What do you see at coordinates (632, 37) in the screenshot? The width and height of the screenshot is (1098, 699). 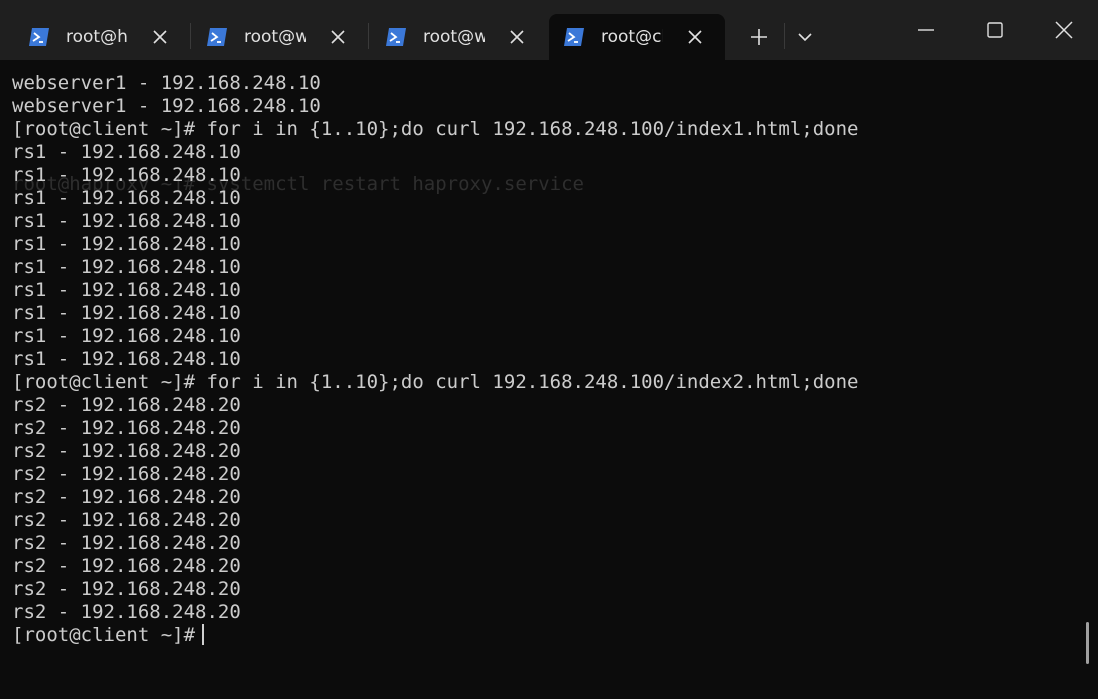 I see `tab-label: root@cl` at bounding box center [632, 37].